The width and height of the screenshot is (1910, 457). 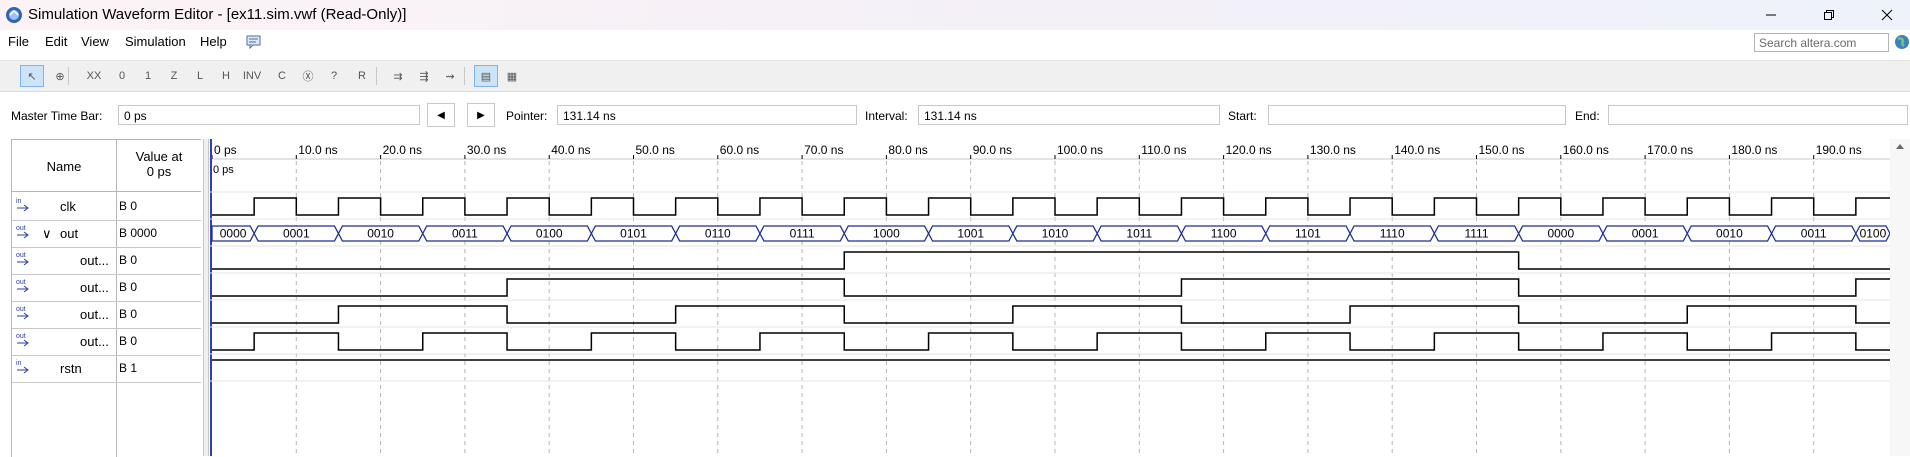 What do you see at coordinates (1055, 234) in the screenshot?
I see `bus-value-label: 1010` at bounding box center [1055, 234].